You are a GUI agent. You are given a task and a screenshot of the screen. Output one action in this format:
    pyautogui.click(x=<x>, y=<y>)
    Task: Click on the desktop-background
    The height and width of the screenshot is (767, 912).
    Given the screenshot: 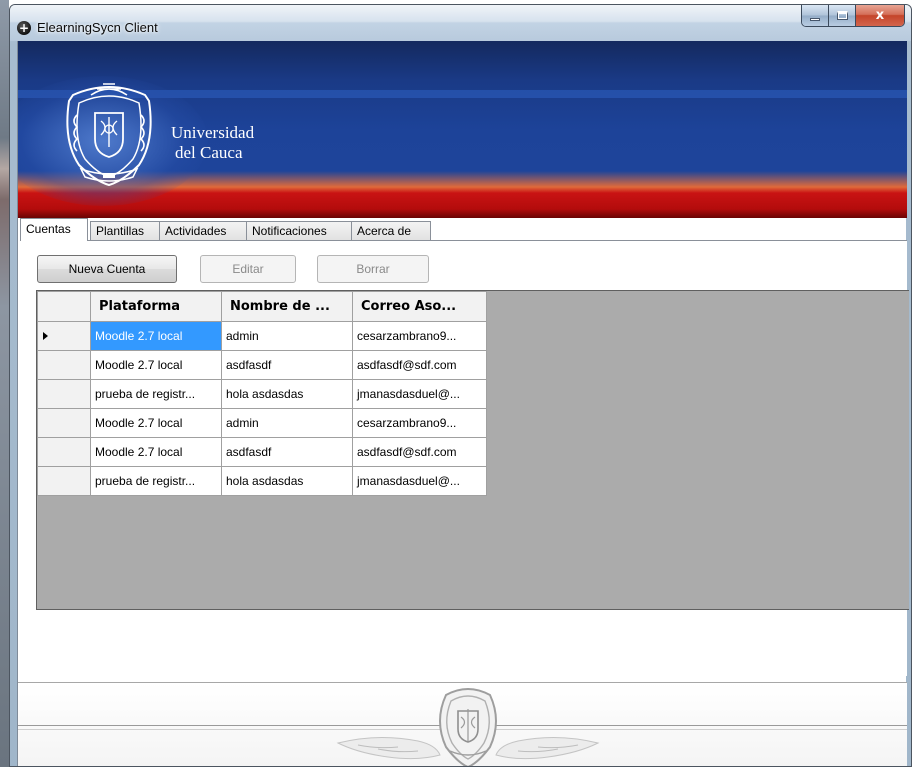 What is the action you would take?
    pyautogui.click(x=4, y=383)
    